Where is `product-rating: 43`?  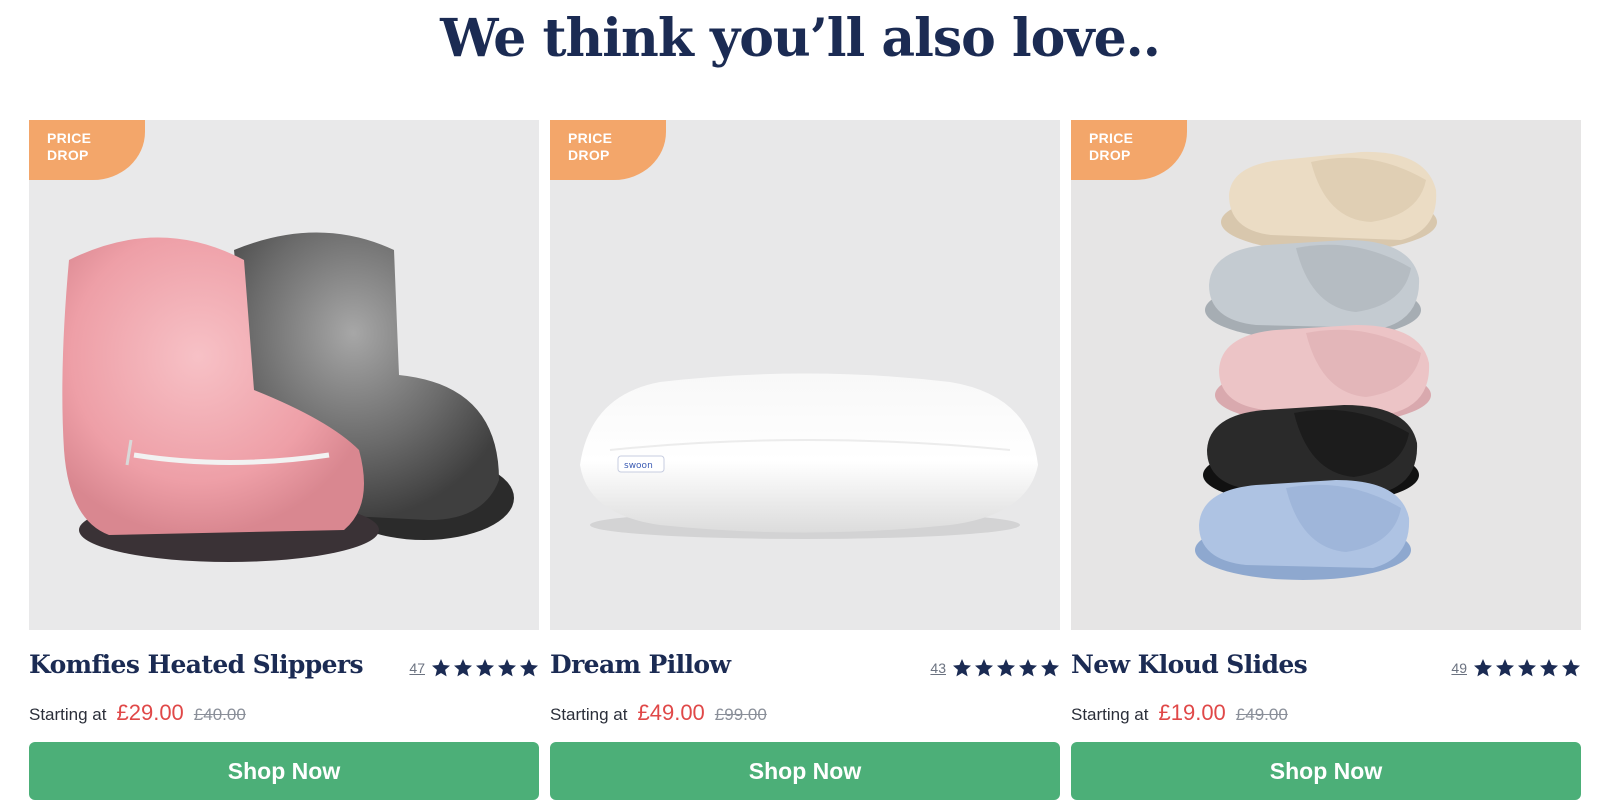 product-rating: 43 is located at coordinates (995, 668).